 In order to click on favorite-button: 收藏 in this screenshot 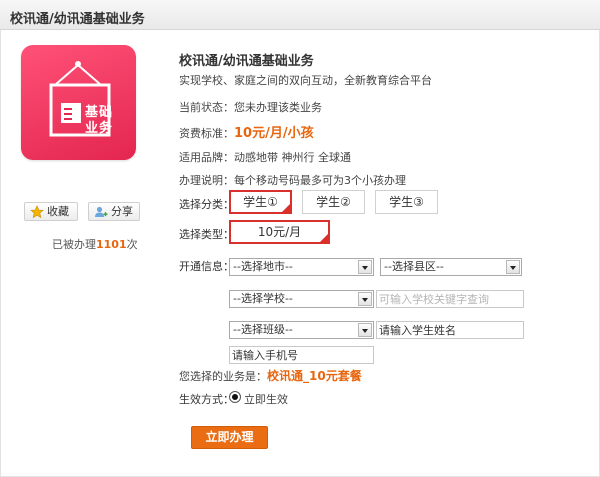, I will do `click(51, 211)`.